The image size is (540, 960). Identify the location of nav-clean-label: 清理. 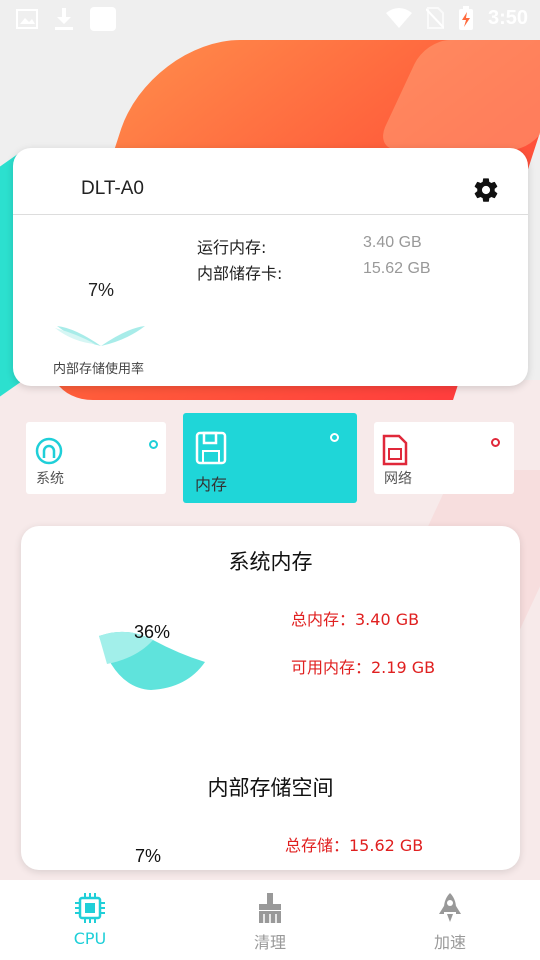
(269, 942).